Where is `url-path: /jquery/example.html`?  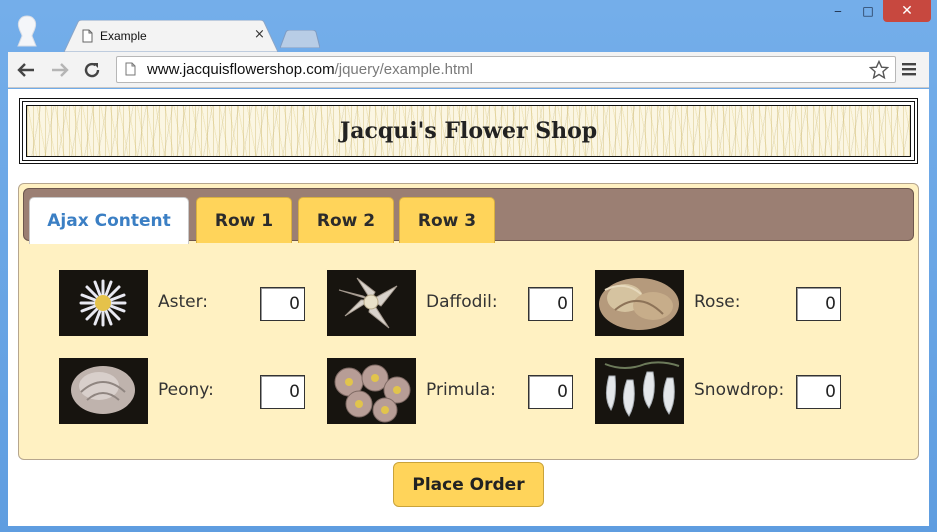
url-path: /jquery/example.html is located at coordinates (403, 69).